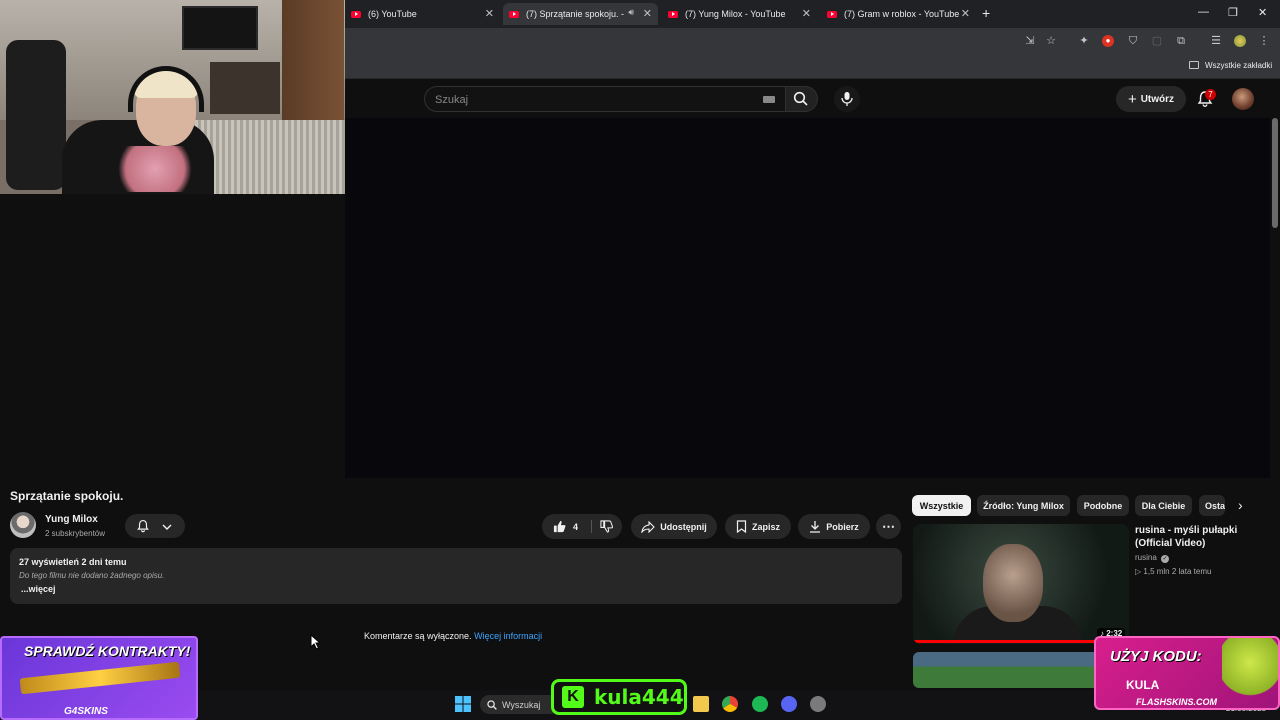 This screenshot has width=1280, height=720. I want to click on subscription-notifications-button, so click(155, 526).